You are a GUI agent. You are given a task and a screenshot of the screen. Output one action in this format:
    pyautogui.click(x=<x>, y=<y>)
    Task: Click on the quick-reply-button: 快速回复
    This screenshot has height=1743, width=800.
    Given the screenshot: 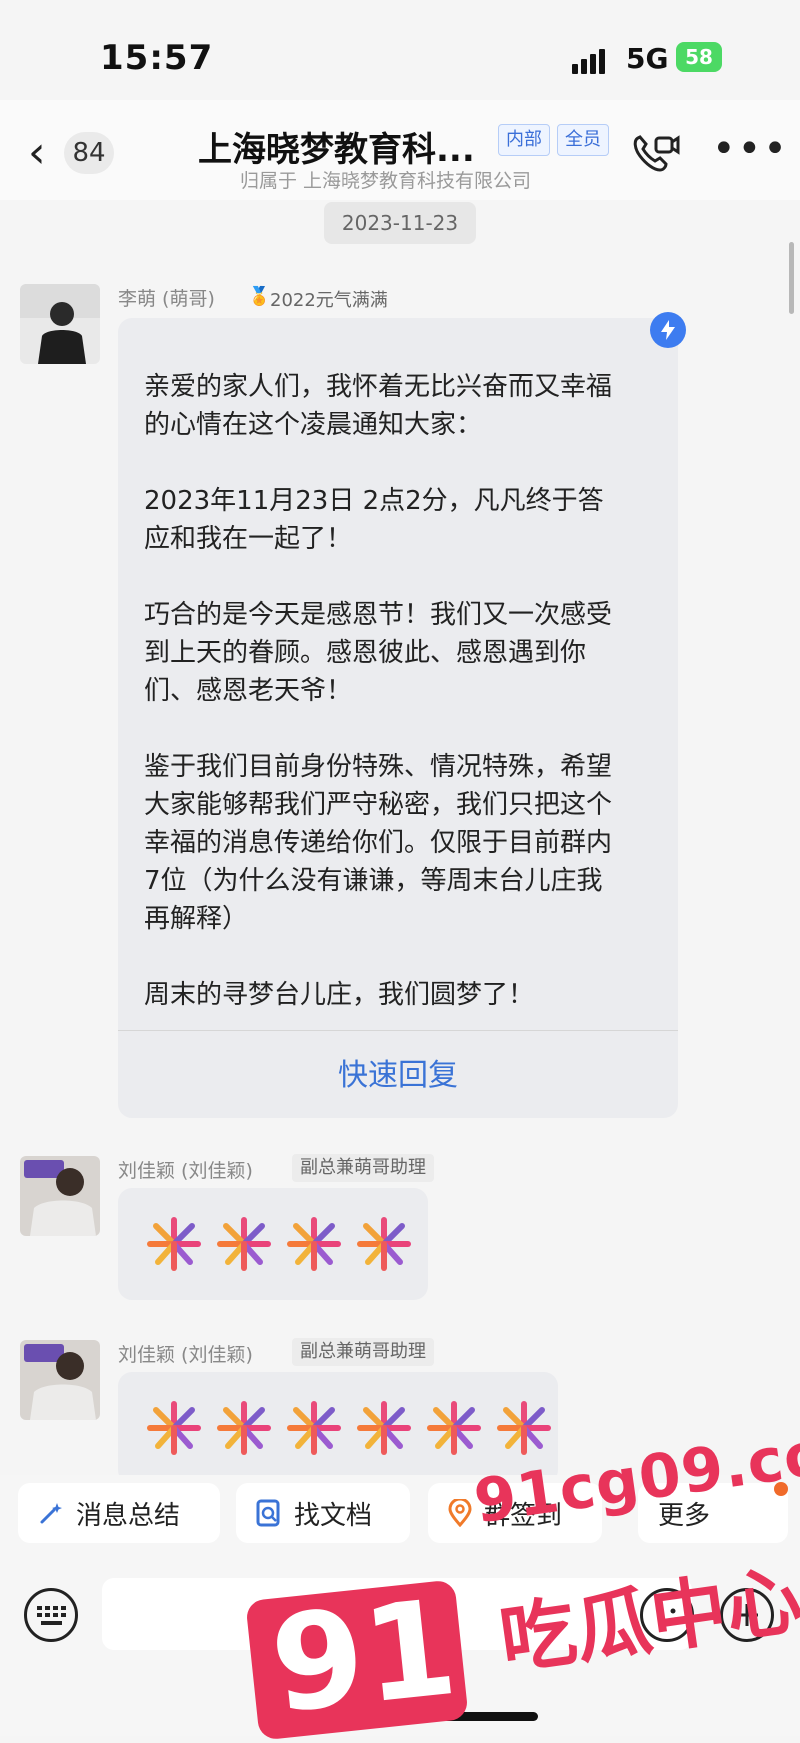 What is the action you would take?
    pyautogui.click(x=398, y=1072)
    